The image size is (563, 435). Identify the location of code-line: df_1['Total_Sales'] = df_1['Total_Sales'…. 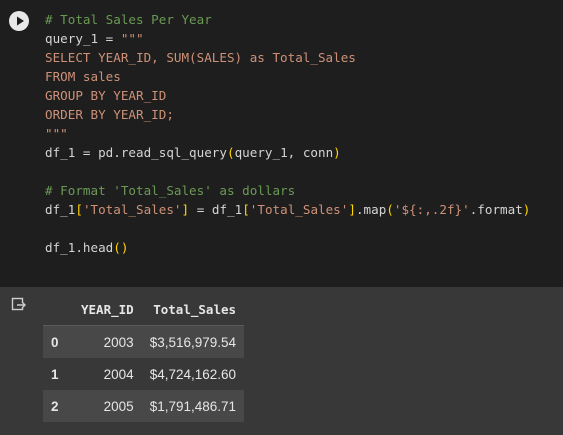
(287, 209).